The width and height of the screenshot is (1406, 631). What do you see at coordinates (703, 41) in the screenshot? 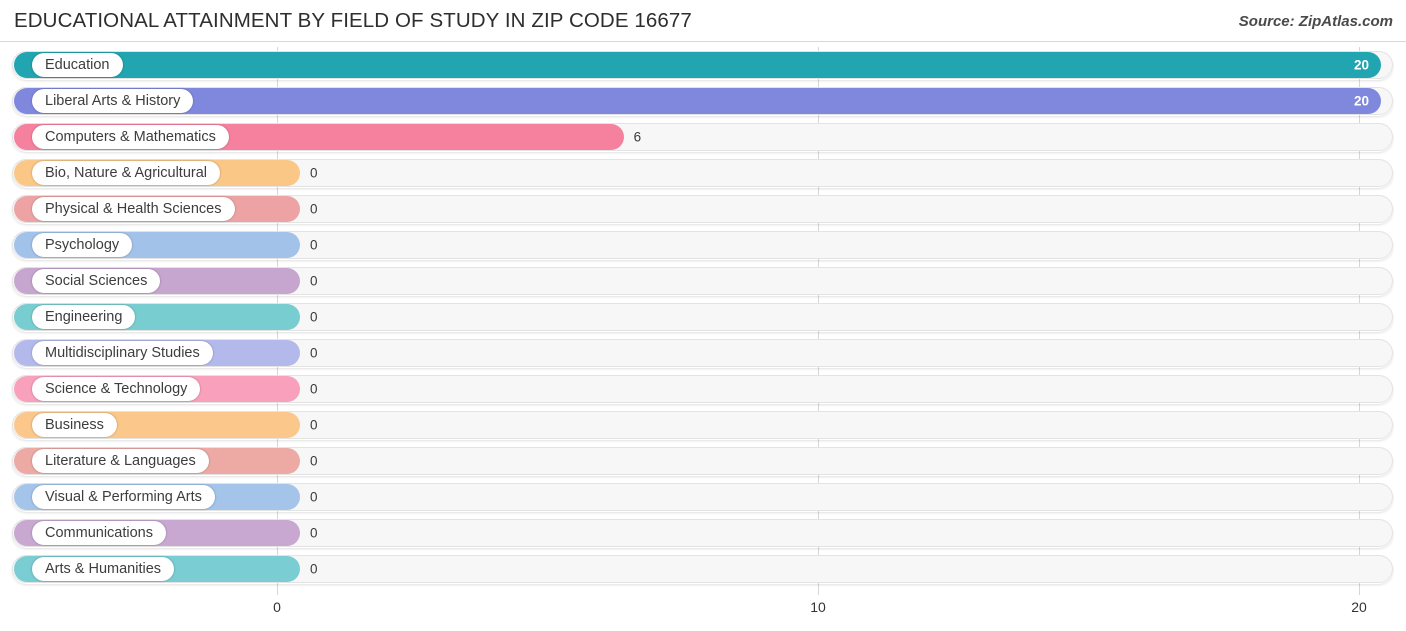
I see `header-divider` at bounding box center [703, 41].